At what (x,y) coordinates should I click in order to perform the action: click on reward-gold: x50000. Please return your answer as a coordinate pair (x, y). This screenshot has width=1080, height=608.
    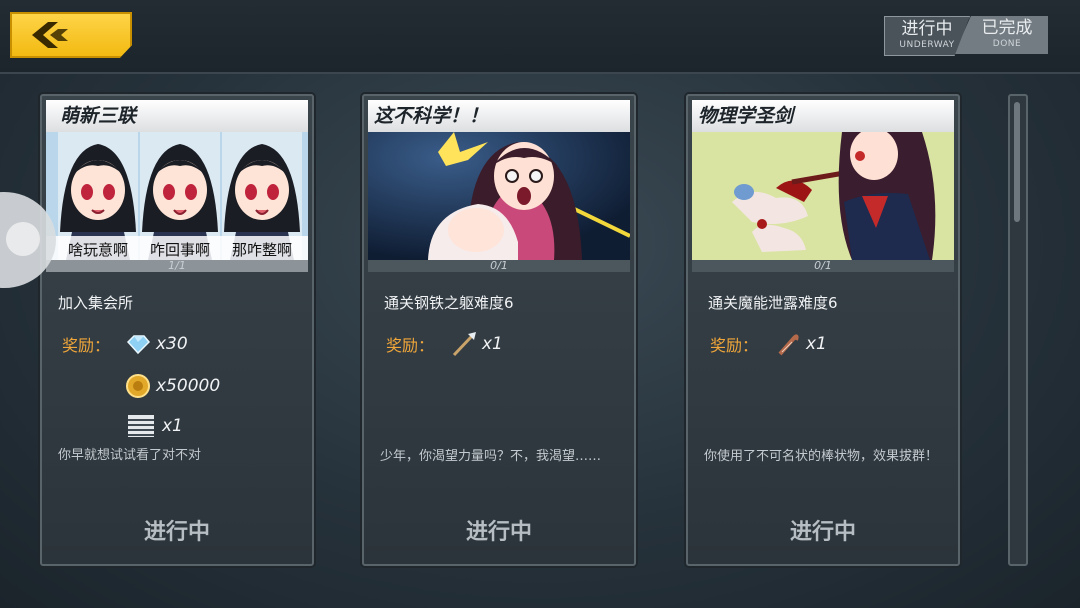
    Looking at the image, I should click on (172, 386).